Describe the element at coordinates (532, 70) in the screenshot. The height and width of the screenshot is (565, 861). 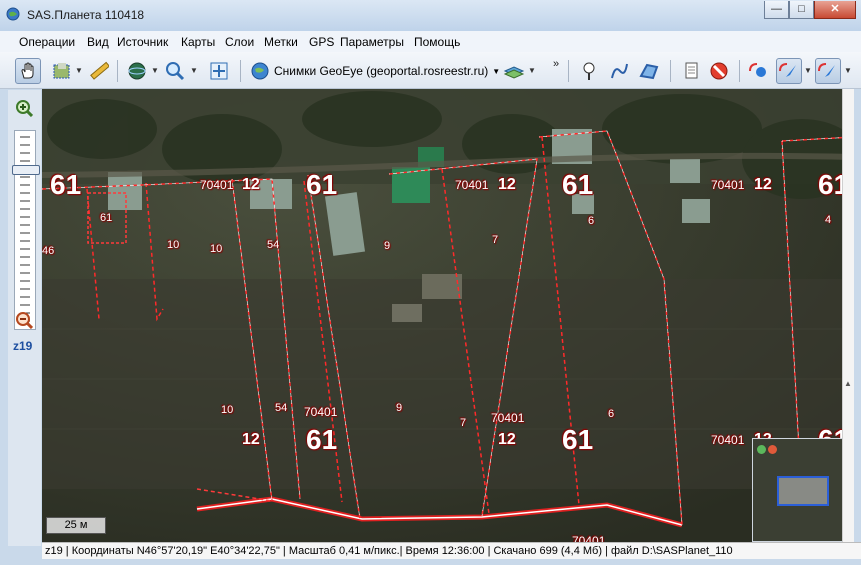
I see `layers-dropdown-arrow: ▼` at that location.